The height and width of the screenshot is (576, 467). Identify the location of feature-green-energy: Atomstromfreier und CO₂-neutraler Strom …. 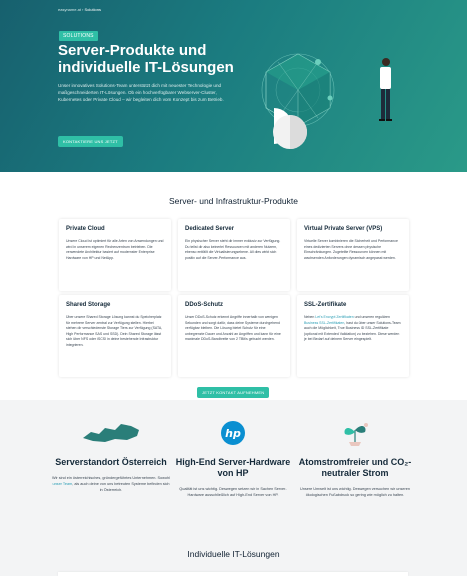
(355, 459).